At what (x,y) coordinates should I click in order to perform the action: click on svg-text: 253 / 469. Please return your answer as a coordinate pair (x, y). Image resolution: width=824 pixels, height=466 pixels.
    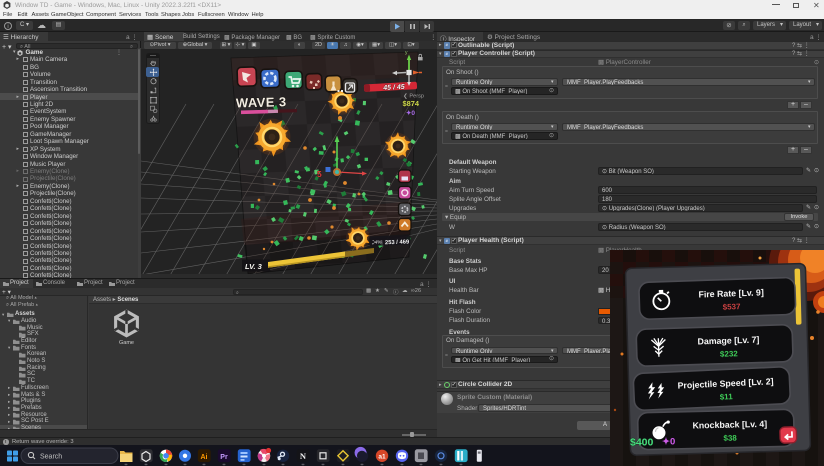
    Looking at the image, I should click on (397, 242).